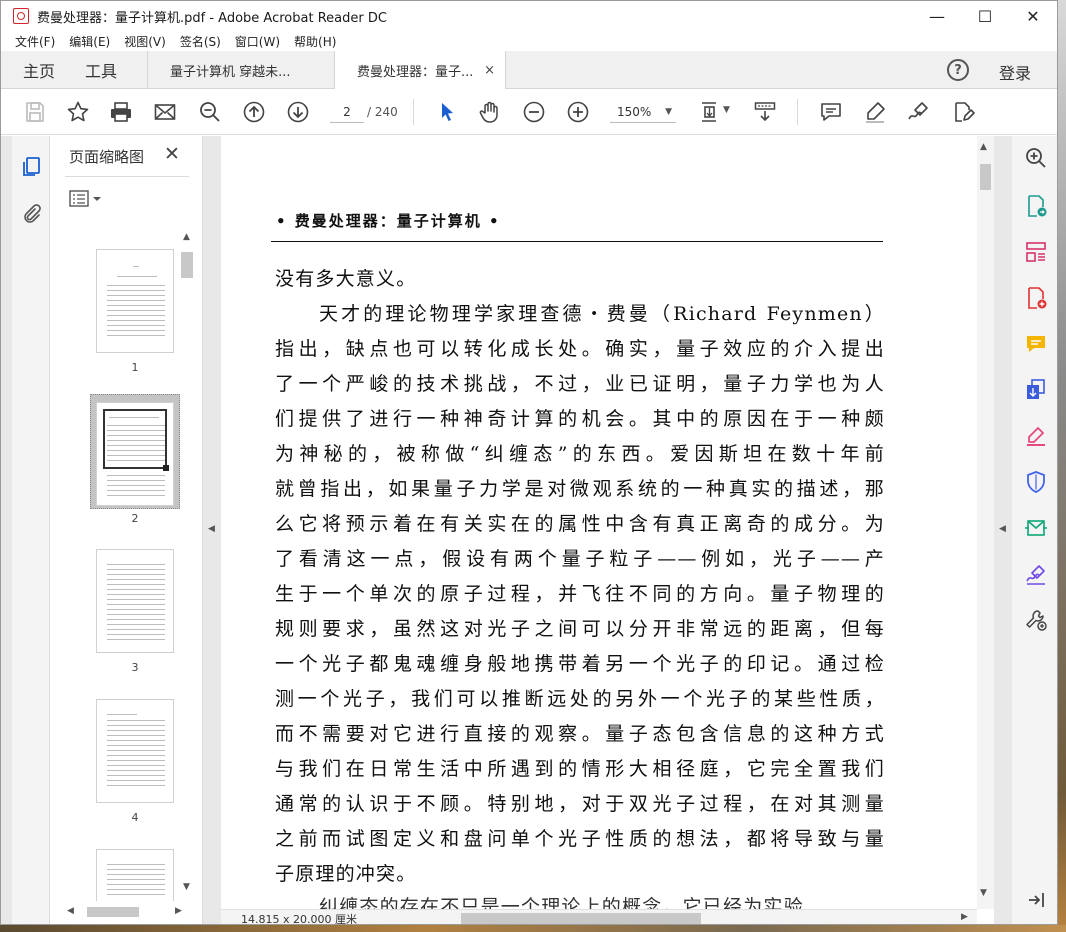 The height and width of the screenshot is (932, 1066). I want to click on thumbnail-scrollbar: ▲ ▼, so click(187, 562).